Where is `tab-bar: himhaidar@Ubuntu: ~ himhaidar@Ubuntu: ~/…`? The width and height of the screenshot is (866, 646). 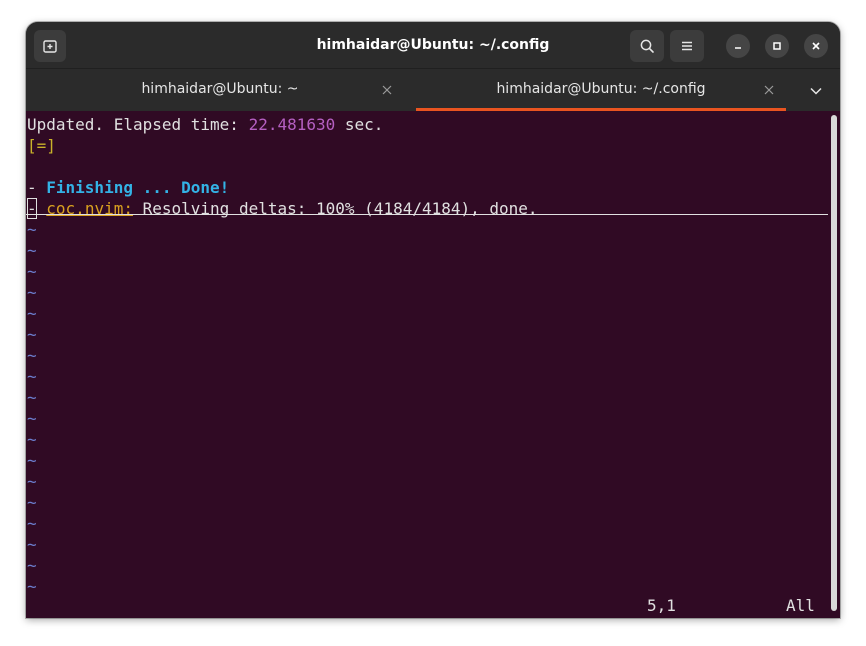
tab-bar: himhaidar@Ubuntu: ~ himhaidar@Ubuntu: ~/… is located at coordinates (433, 89).